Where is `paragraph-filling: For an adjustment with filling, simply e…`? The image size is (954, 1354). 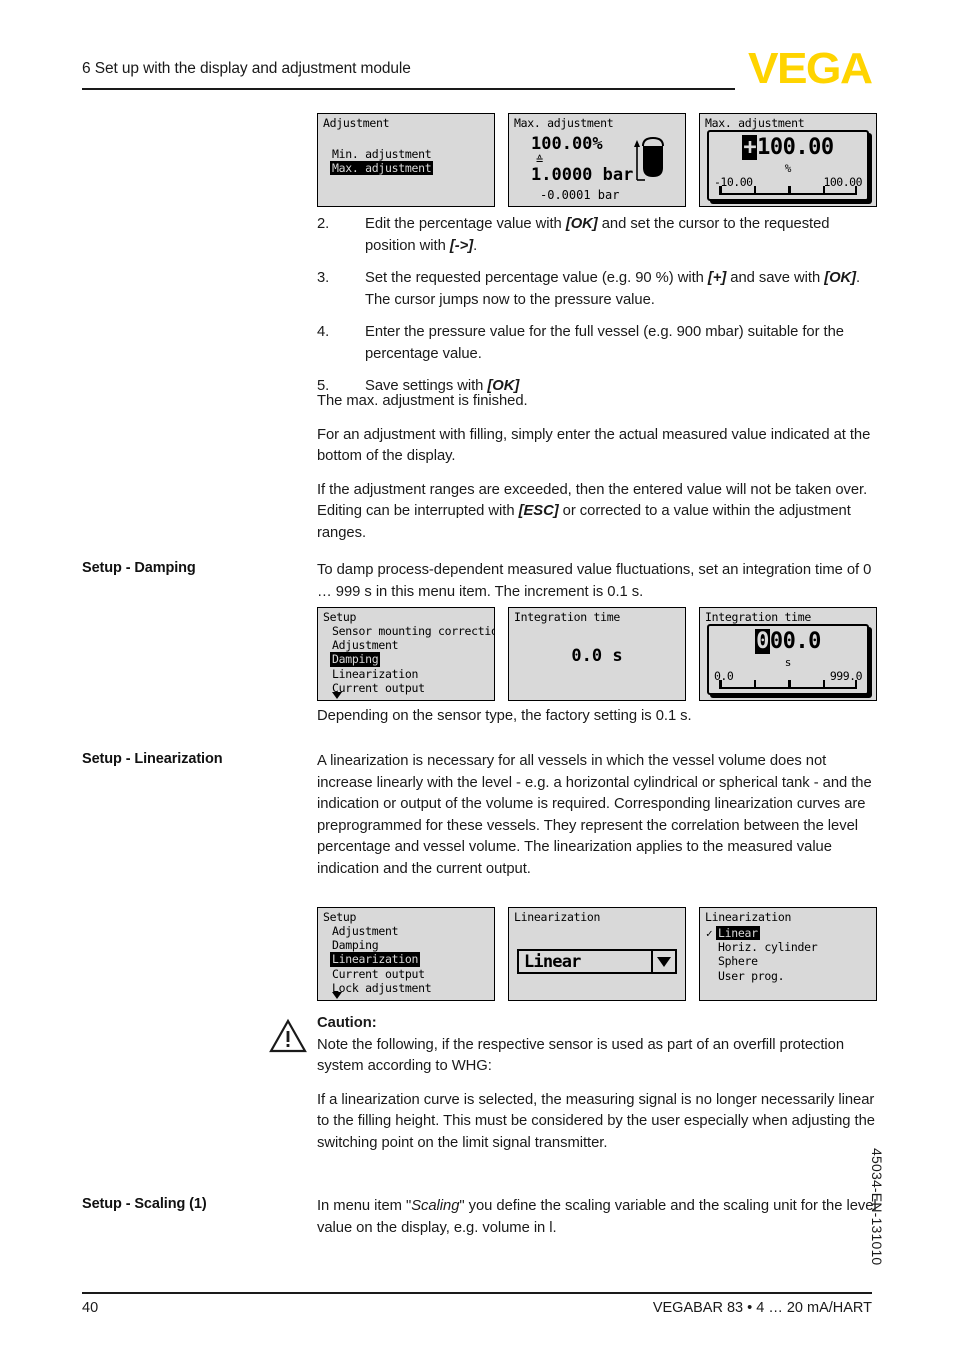
paragraph-filling: For an adjustment with filling, simply e… is located at coordinates (594, 445).